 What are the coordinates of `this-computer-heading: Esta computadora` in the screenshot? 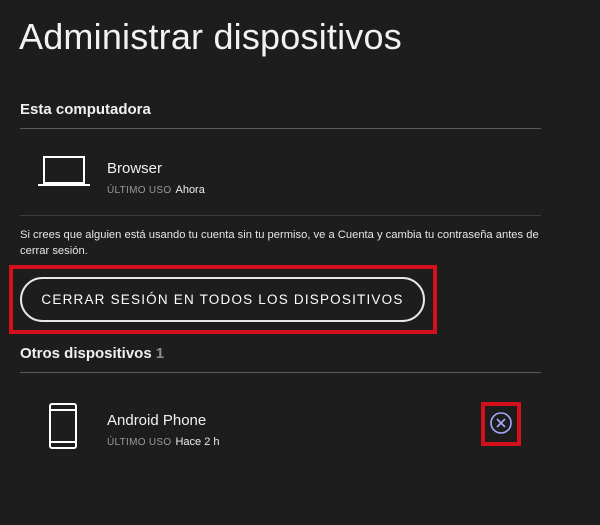 It's located at (85, 109).